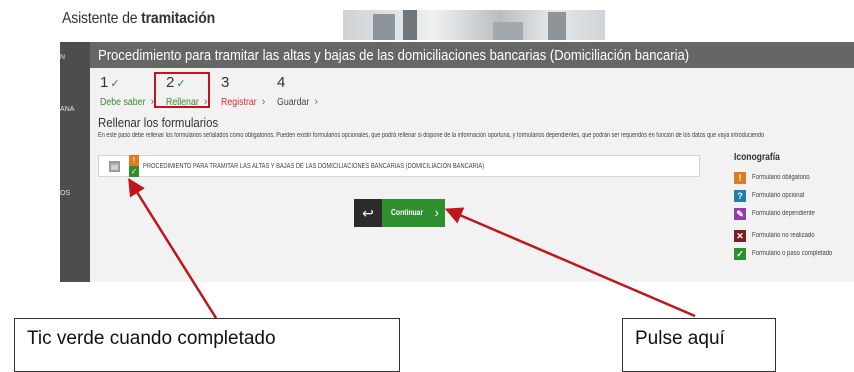 The width and height of the screenshot is (854, 372). Describe the element at coordinates (173, 248) in the screenshot. I see `arrow-to-check` at that location.